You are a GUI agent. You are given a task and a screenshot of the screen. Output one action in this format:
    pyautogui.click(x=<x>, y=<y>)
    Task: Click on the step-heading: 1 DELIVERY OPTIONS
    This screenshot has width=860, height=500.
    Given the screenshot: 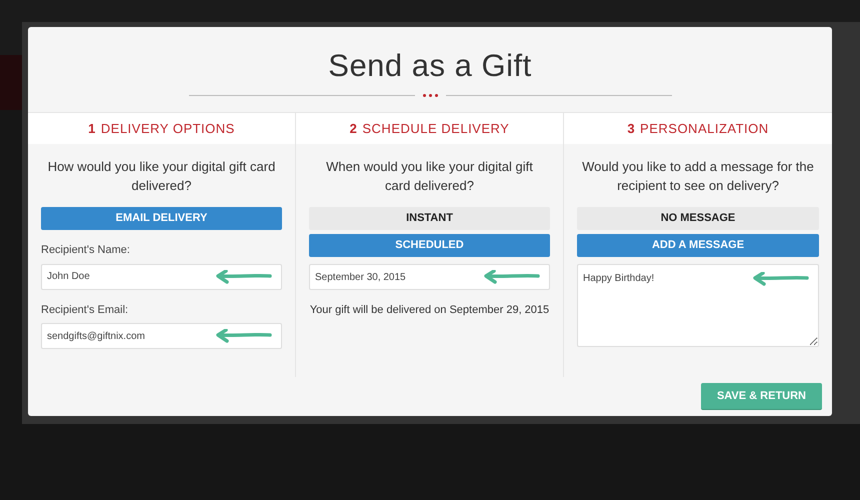 What is the action you would take?
    pyautogui.click(x=161, y=128)
    